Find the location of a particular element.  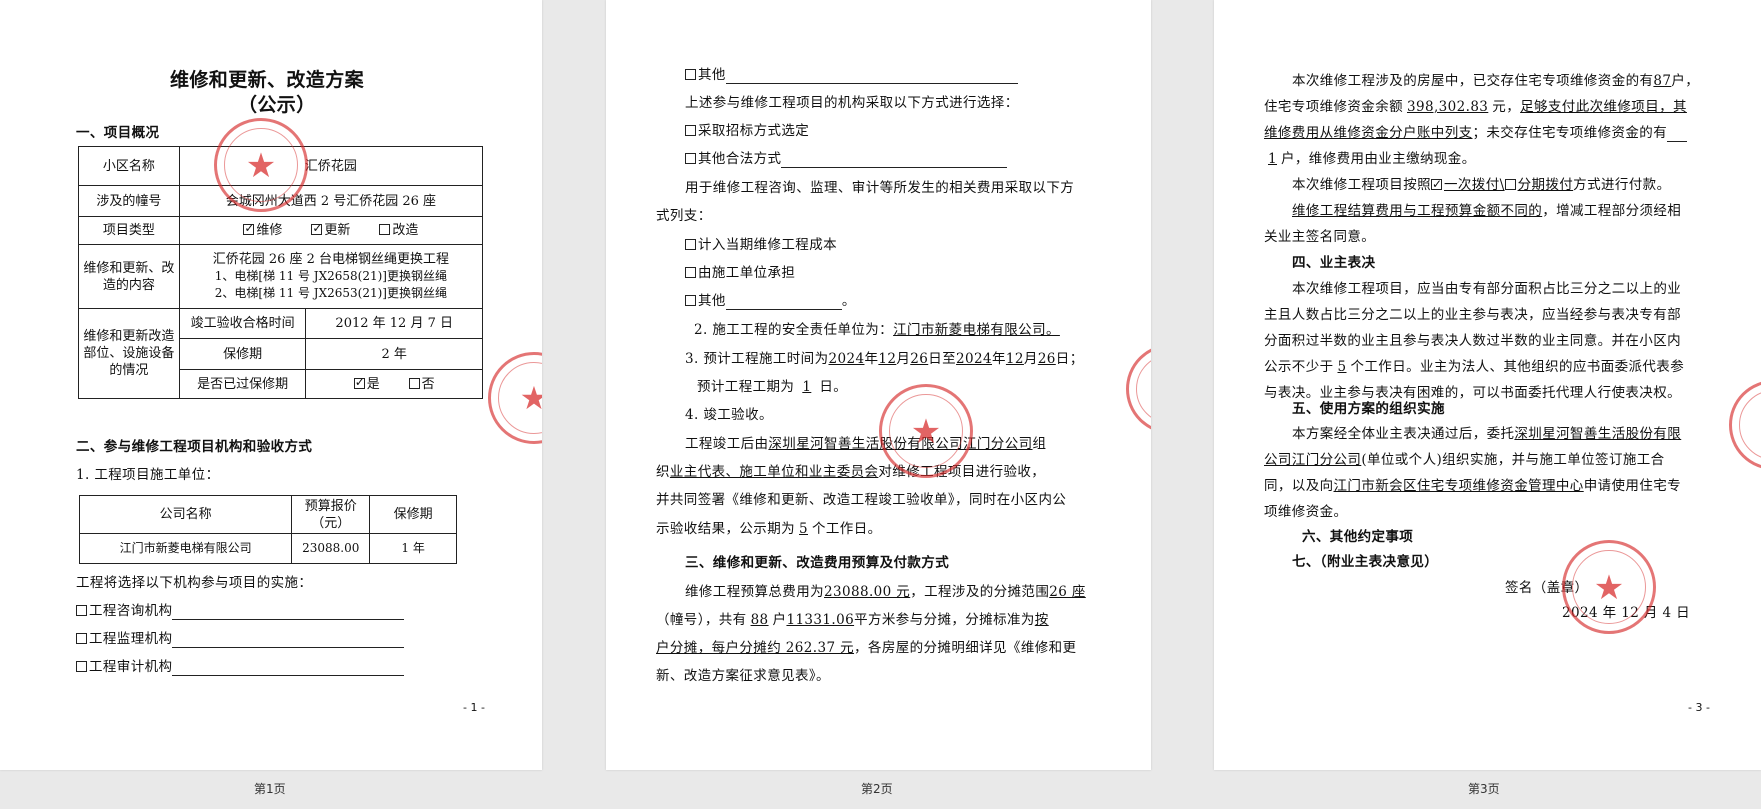

budget-header: 预算报价（元） is located at coordinates (331, 514).